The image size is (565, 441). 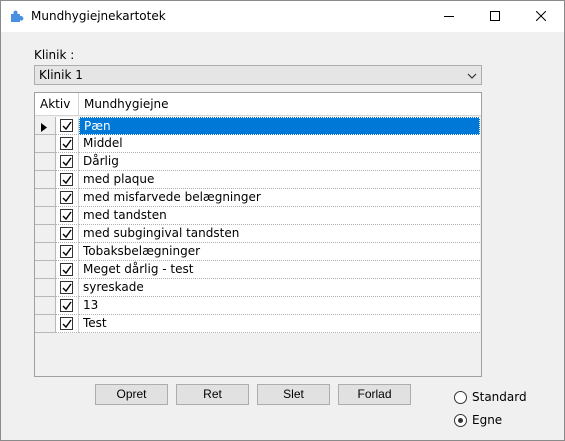 I want to click on mundhygiejne-cell: Test, so click(x=279, y=324).